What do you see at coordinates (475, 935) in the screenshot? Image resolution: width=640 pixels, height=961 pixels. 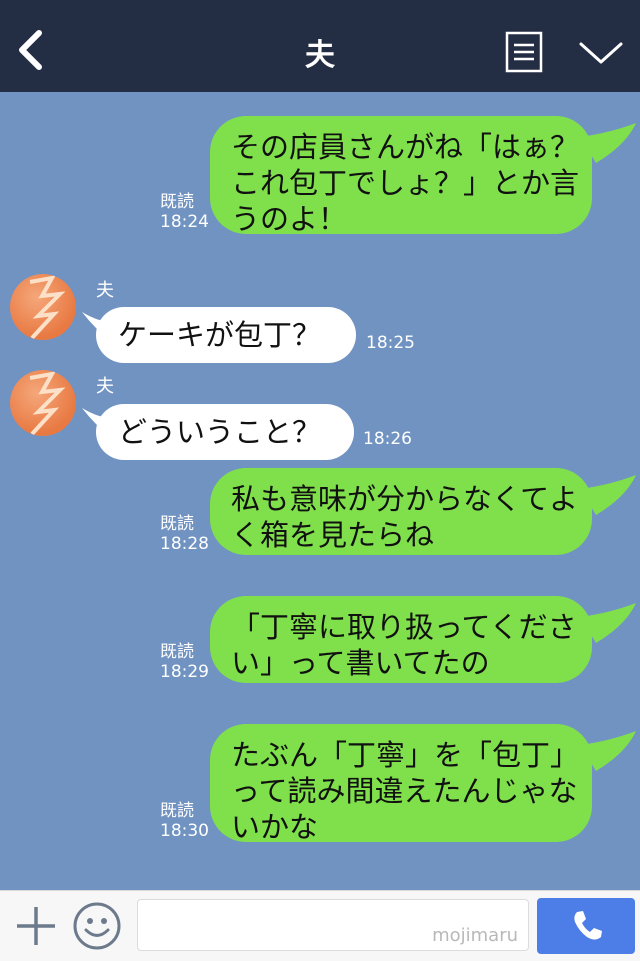 I see `watermark-text: mojimaru` at bounding box center [475, 935].